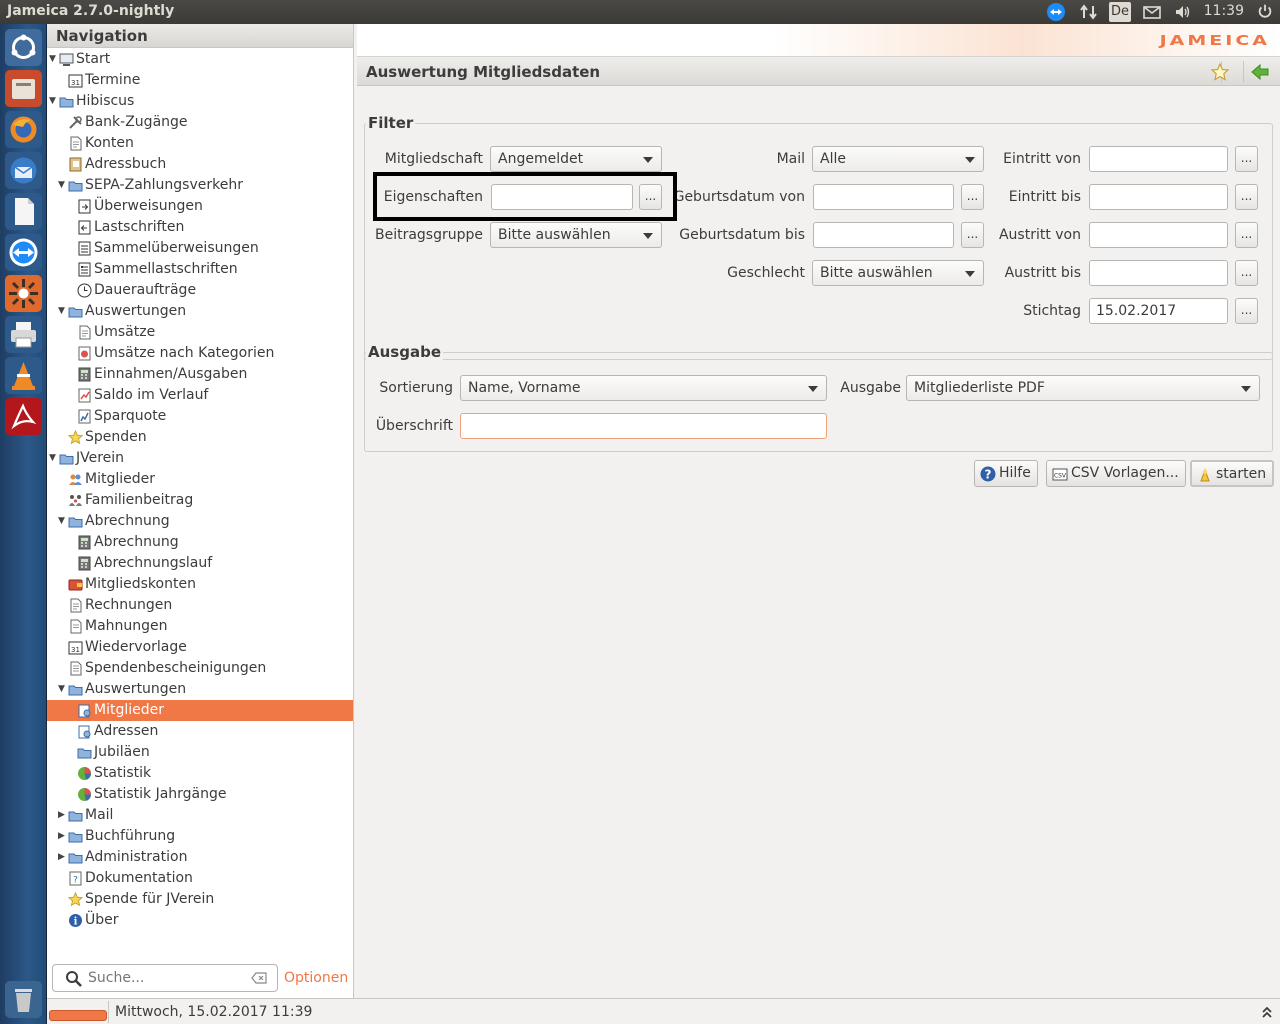 This screenshot has width=1280, height=1024. What do you see at coordinates (1224, 11) in the screenshot?
I see `clock: 11:39` at bounding box center [1224, 11].